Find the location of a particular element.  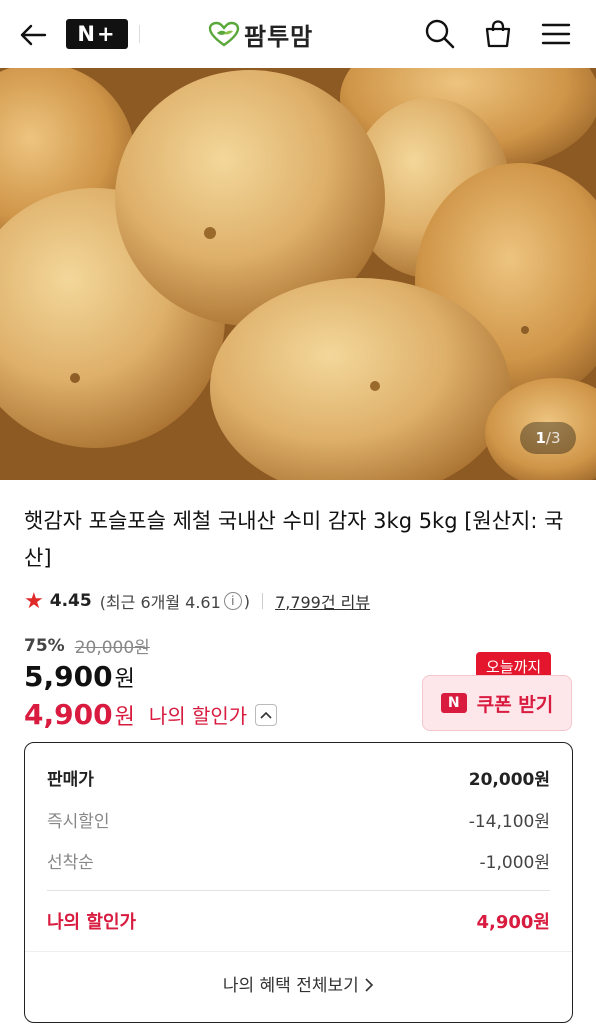

breakdown-row-instant-discount: 즉시할인 -14,100원 is located at coordinates (298, 819).